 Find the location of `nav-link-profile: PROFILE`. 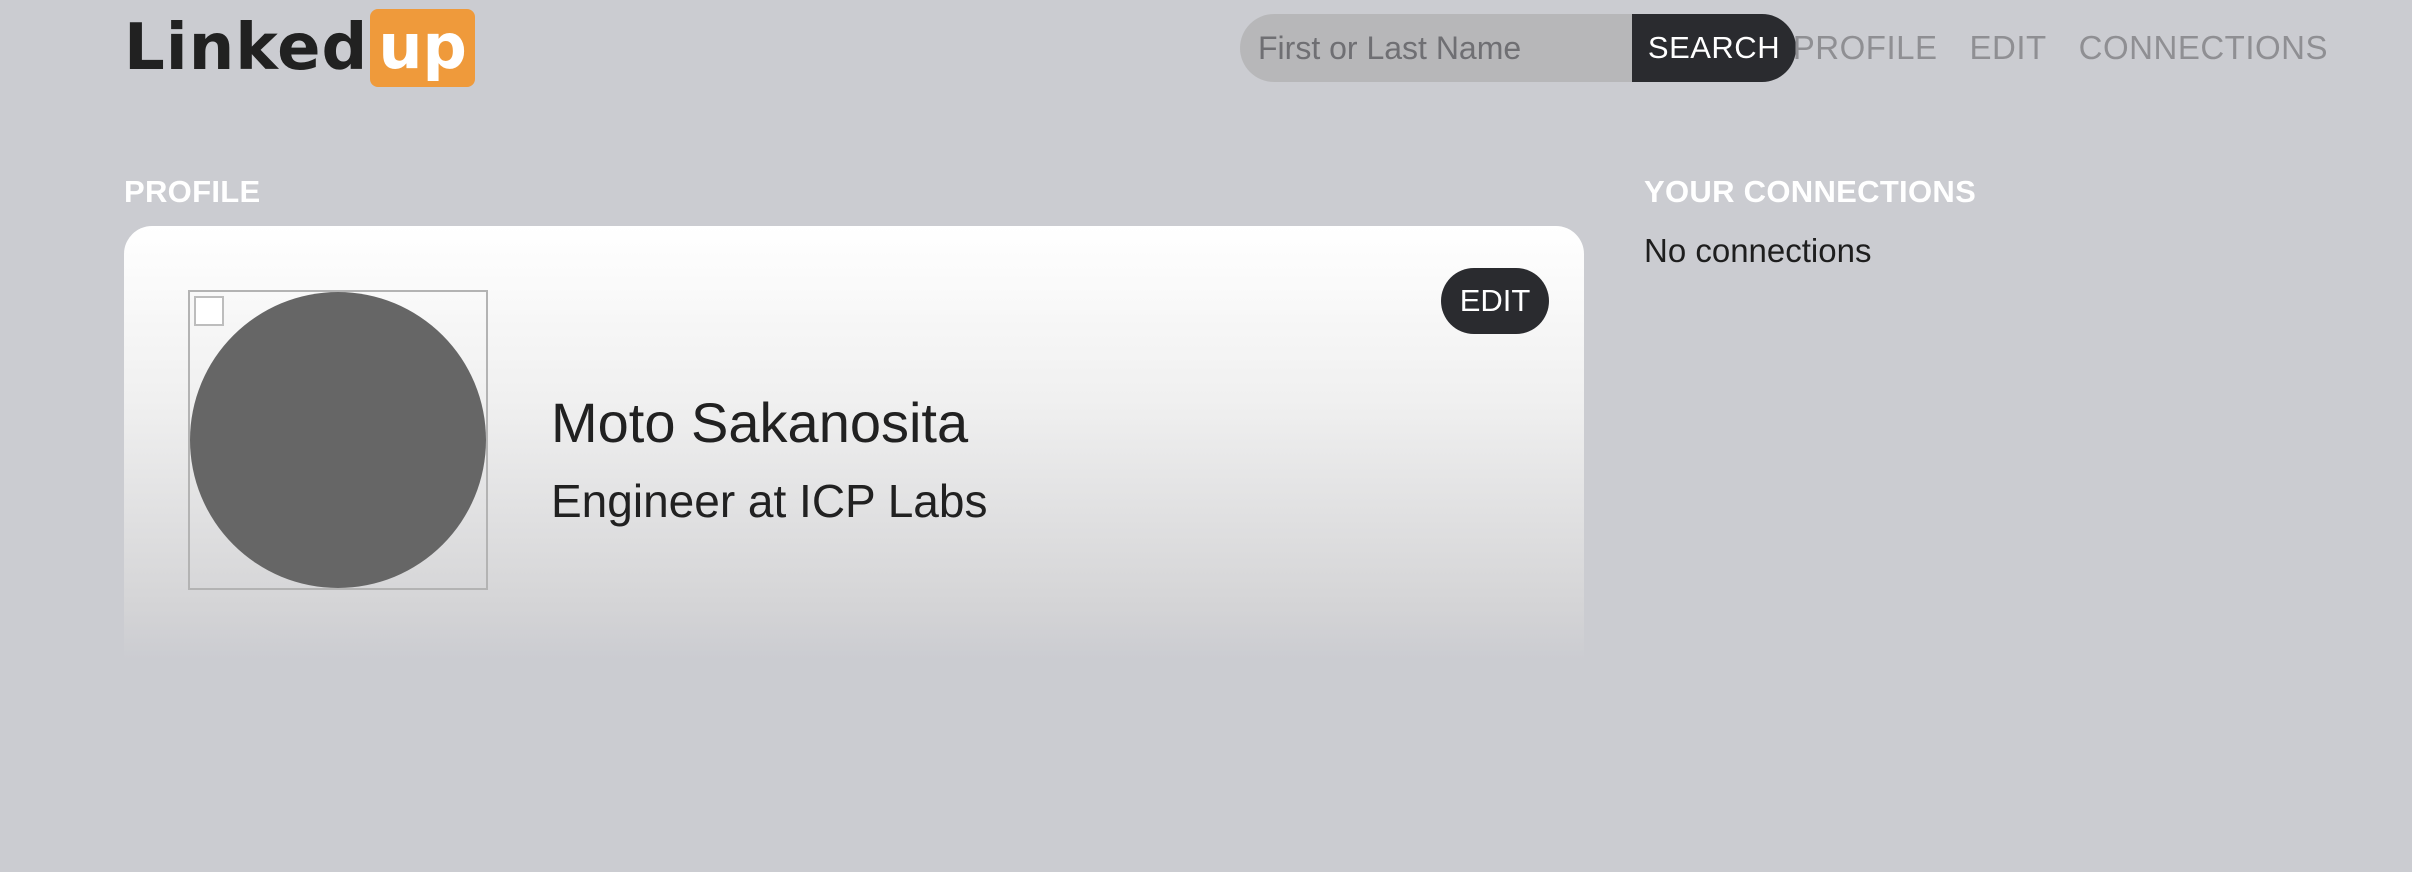

nav-link-profile: PROFILE is located at coordinates (1865, 48).